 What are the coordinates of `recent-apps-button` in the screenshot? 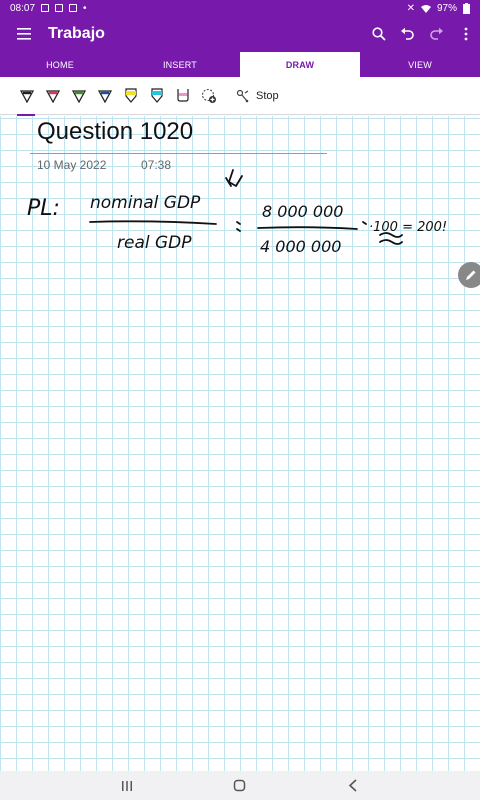 It's located at (127, 786).